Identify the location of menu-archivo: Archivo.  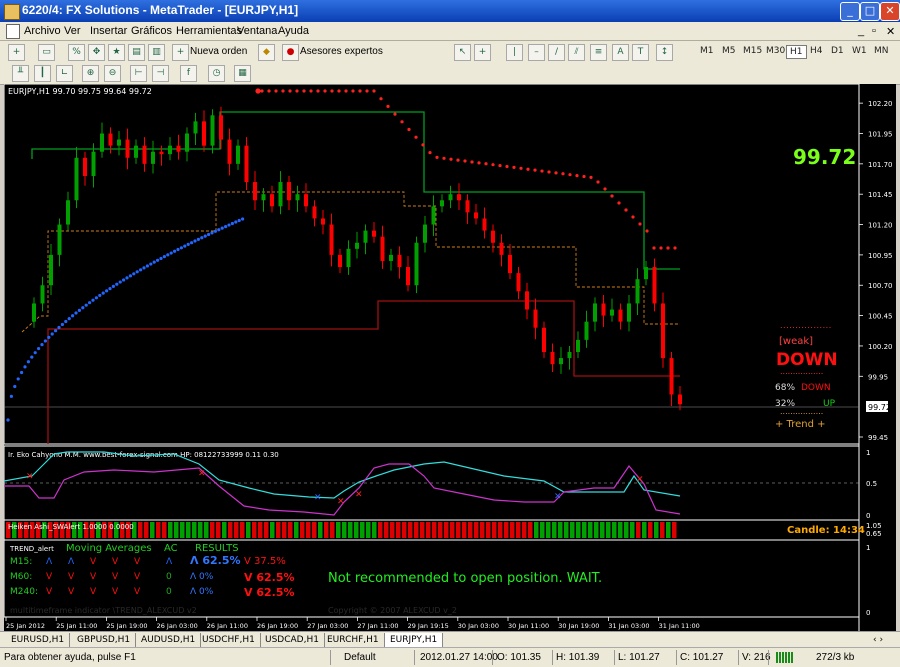
(42, 31).